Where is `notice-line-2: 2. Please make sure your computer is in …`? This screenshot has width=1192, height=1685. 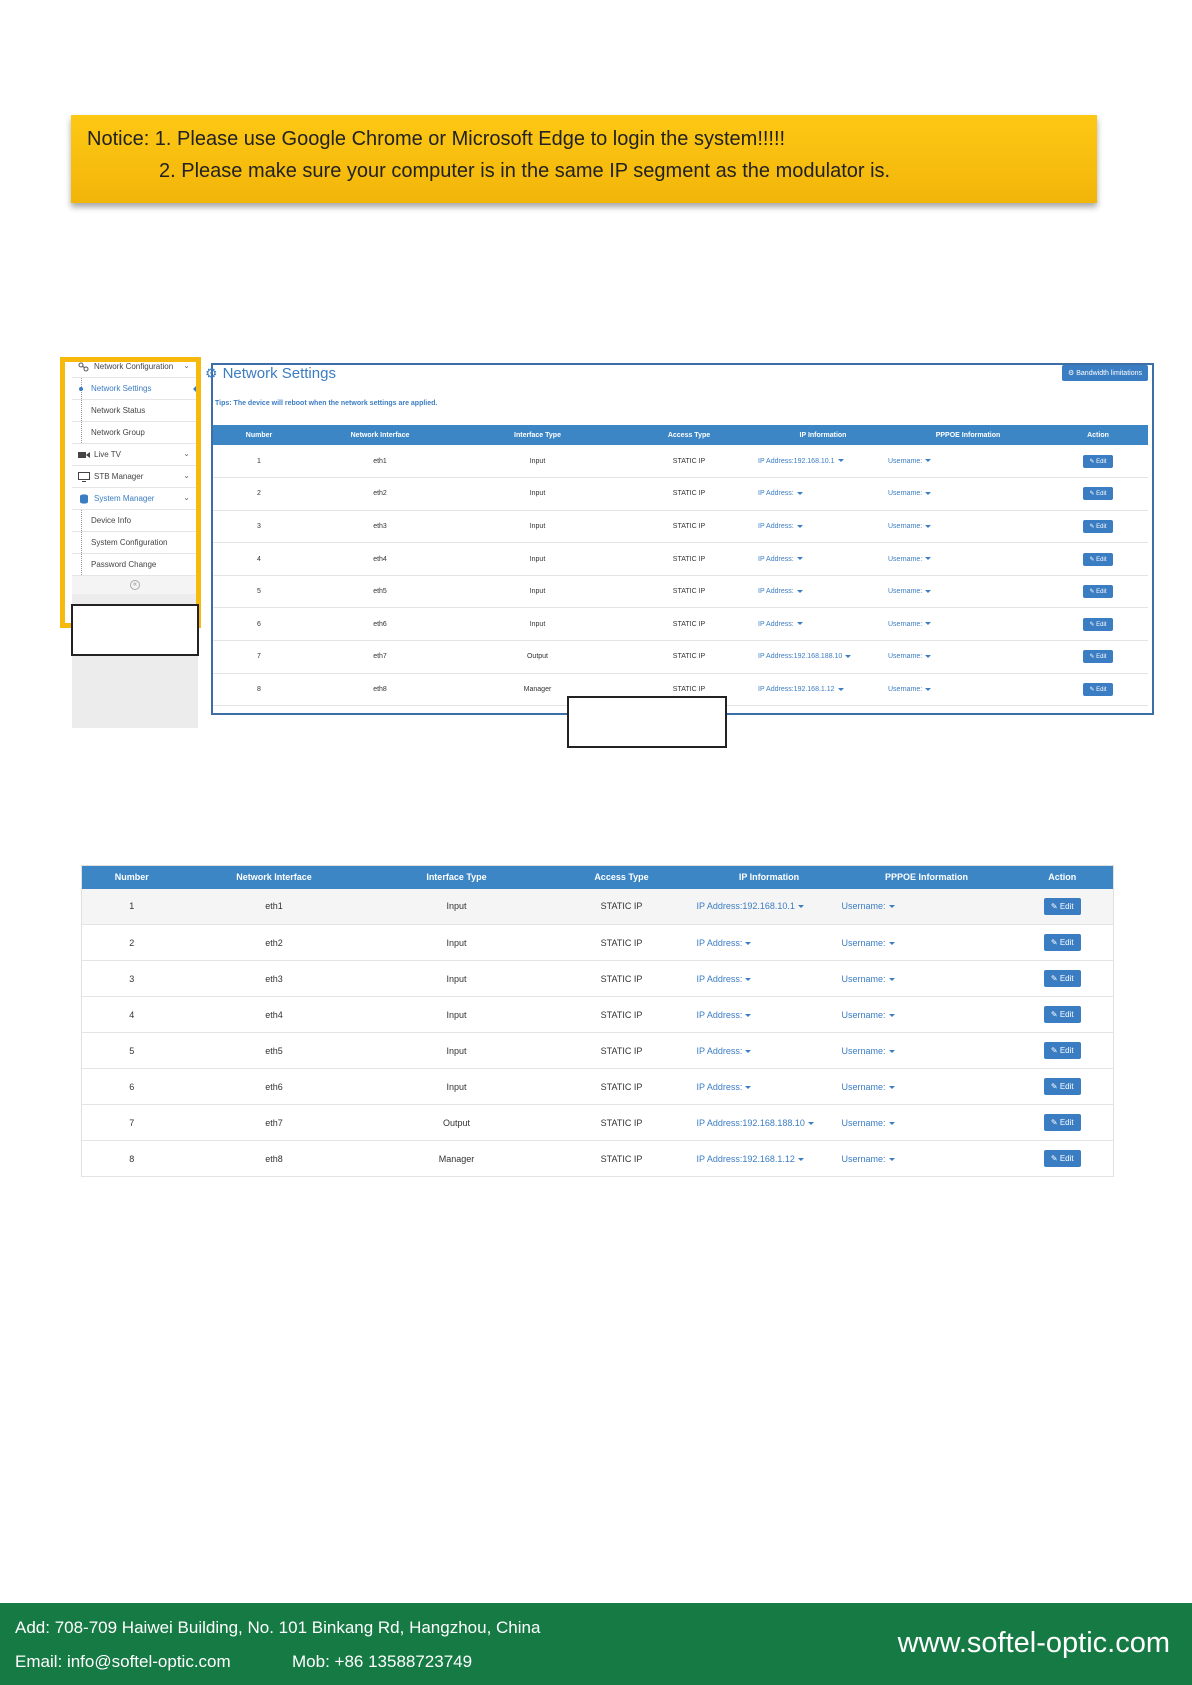 notice-line-2: 2. Please make sure your computer is in … is located at coordinates (525, 171).